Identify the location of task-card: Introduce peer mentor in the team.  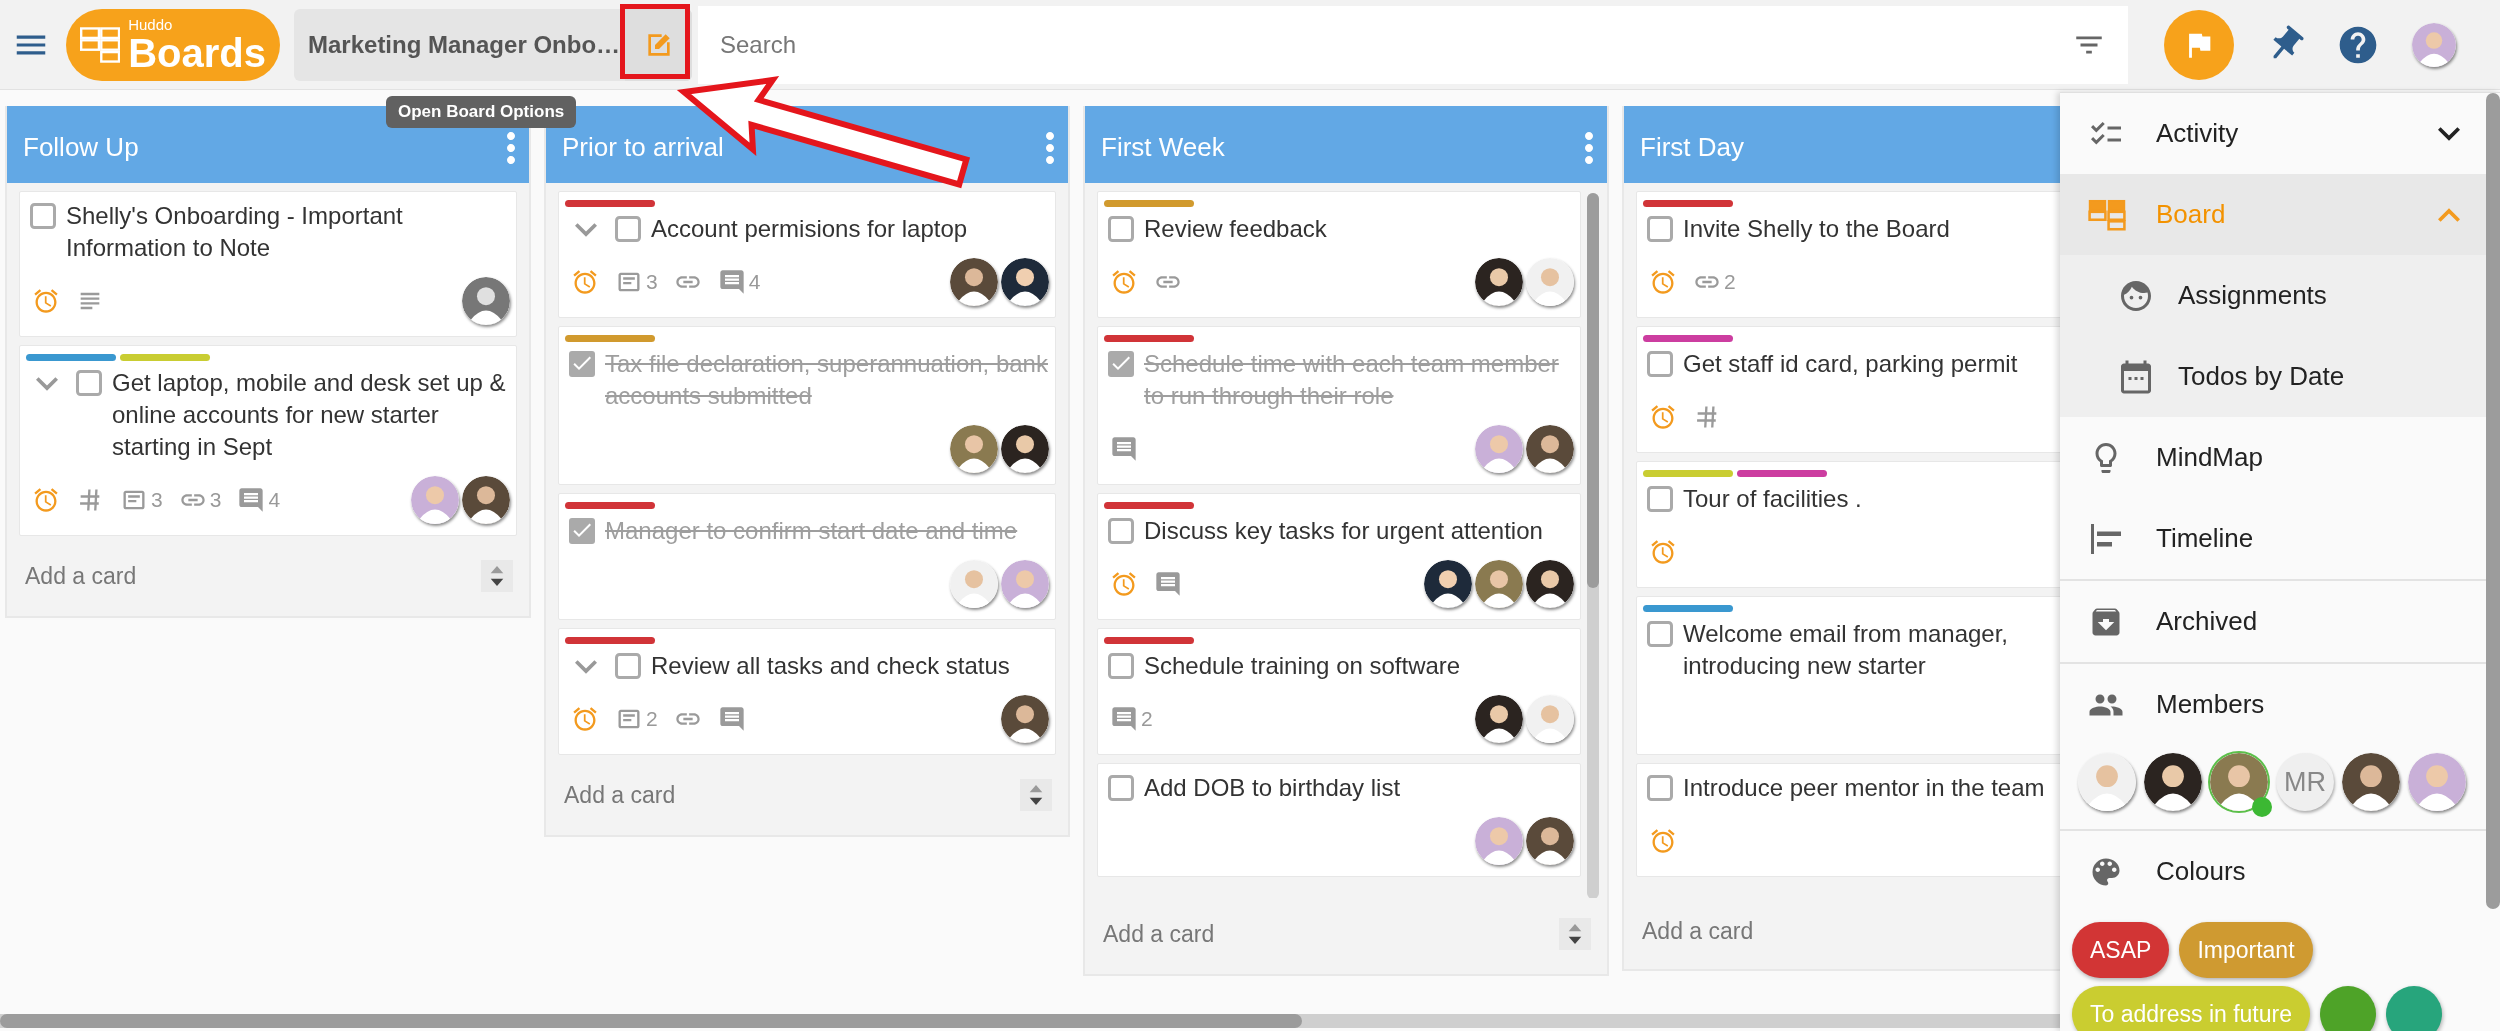
(1848, 820).